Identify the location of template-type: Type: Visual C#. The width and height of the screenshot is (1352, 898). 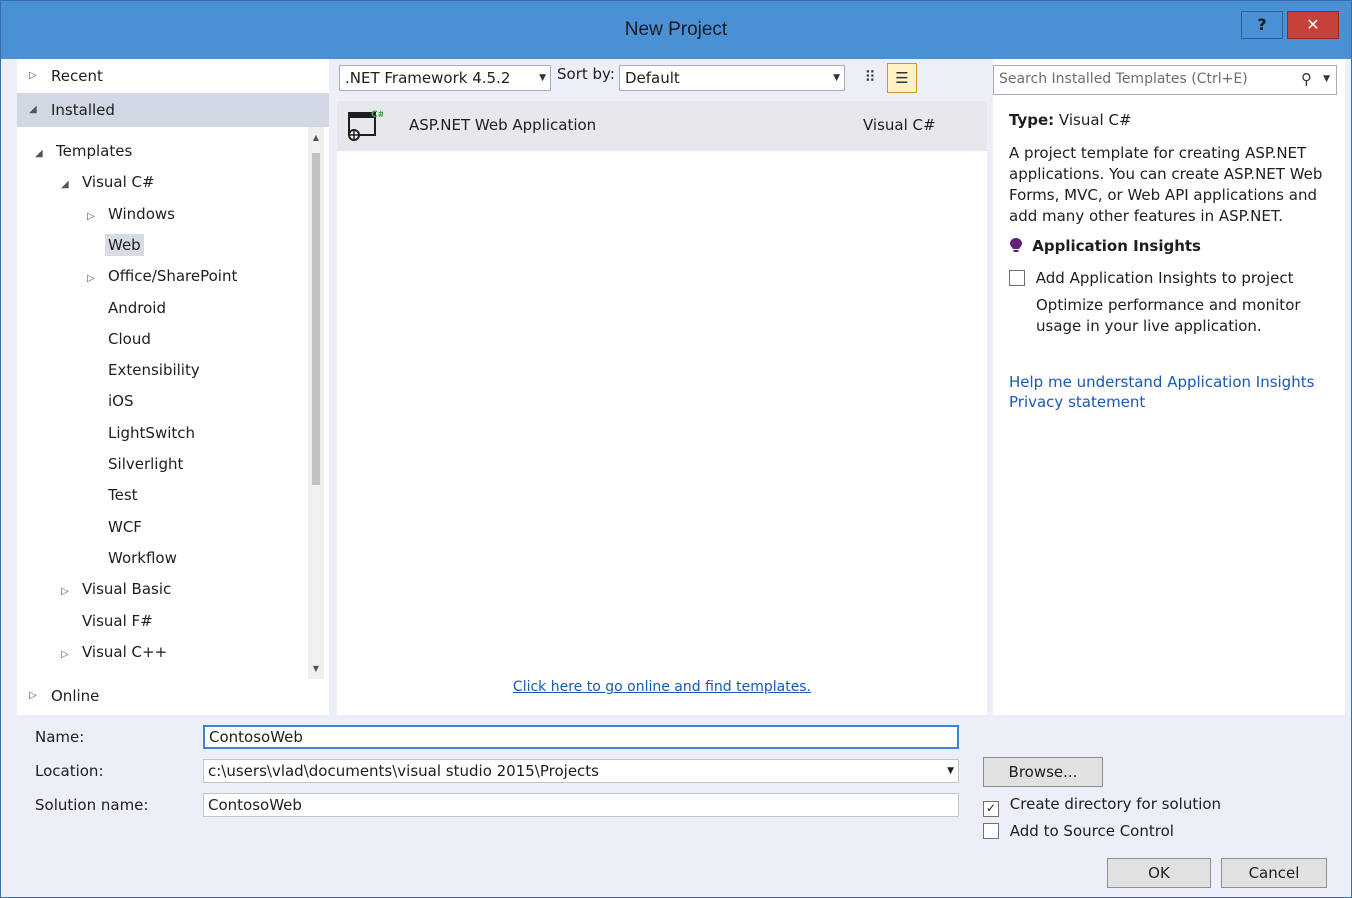
(1070, 120).